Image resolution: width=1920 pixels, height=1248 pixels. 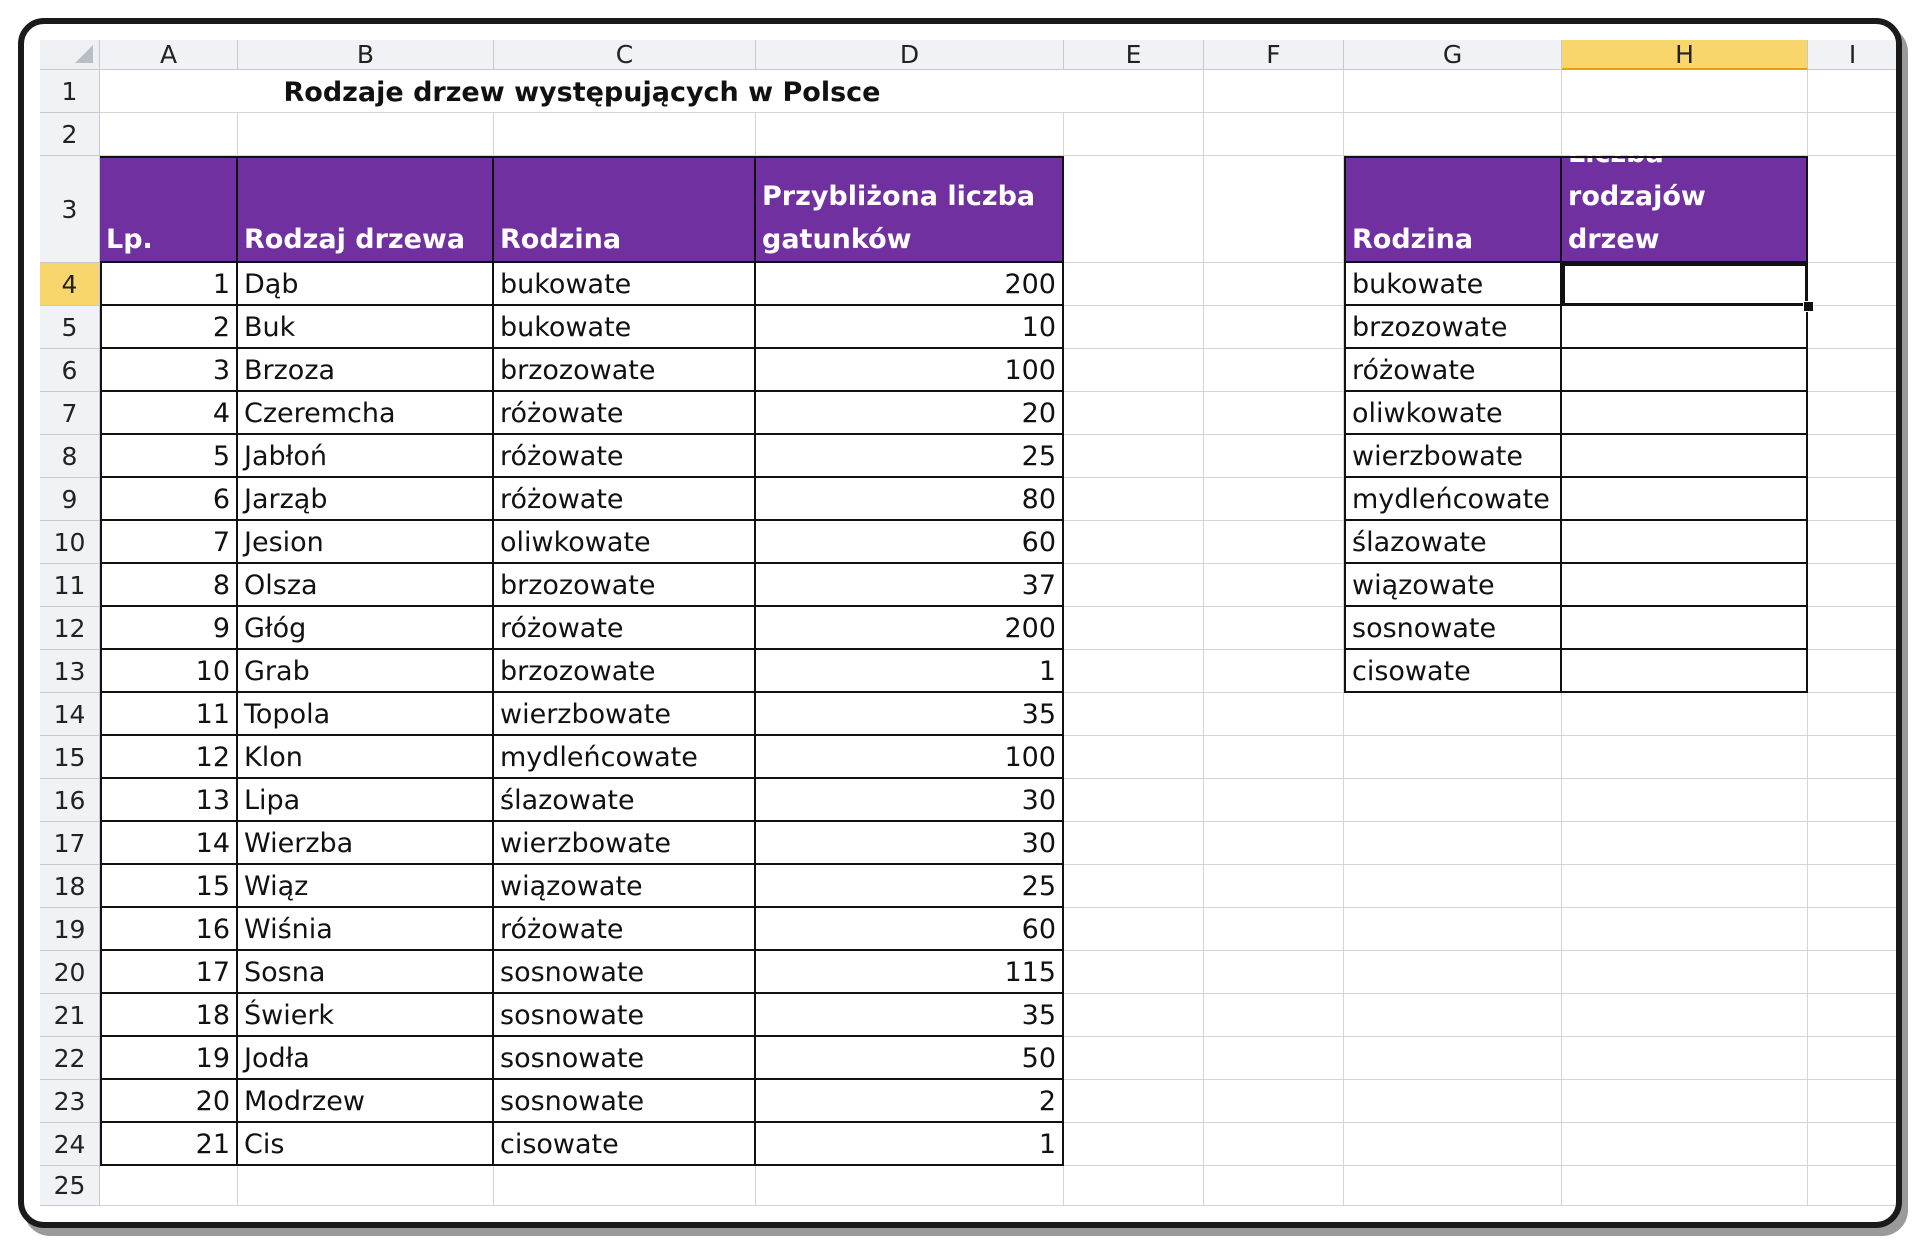 I want to click on summary-family-cell: wierzbowate, so click(x=1453, y=456).